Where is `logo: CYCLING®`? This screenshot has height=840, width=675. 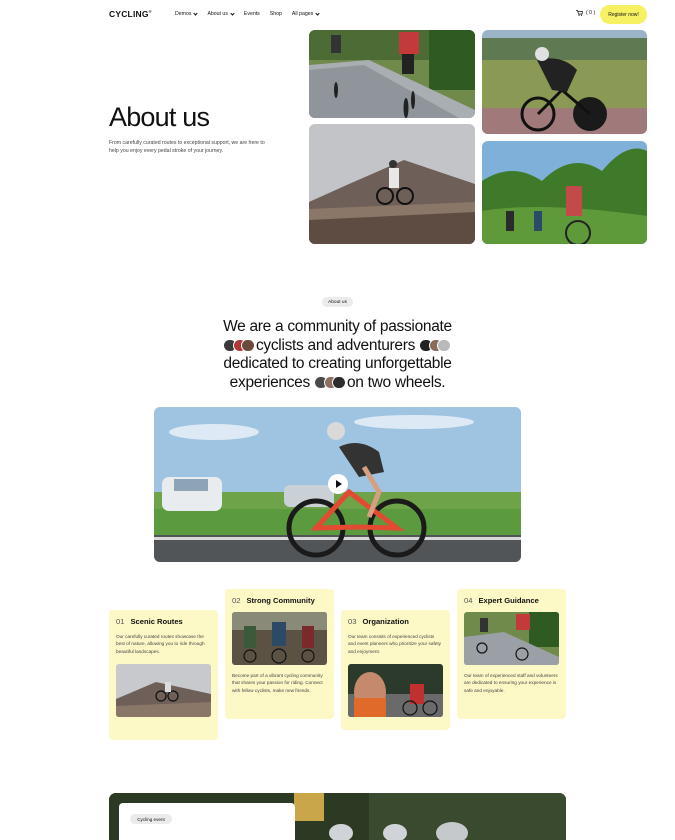
logo: CYCLING® is located at coordinates (130, 14).